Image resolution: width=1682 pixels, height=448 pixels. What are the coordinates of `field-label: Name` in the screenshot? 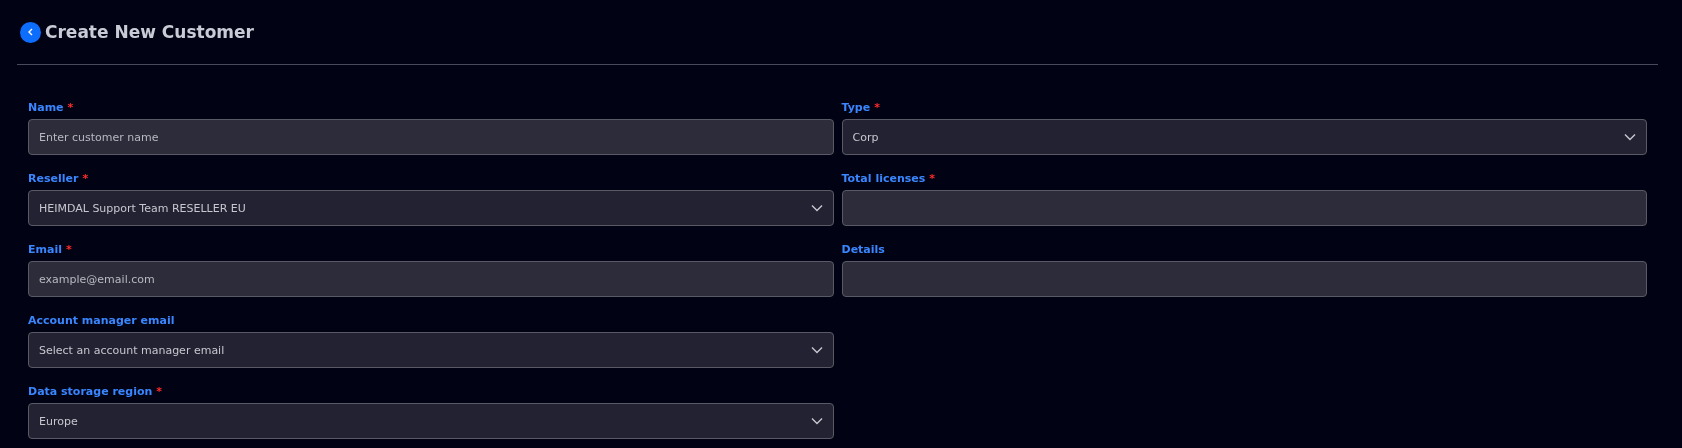 It's located at (46, 107).